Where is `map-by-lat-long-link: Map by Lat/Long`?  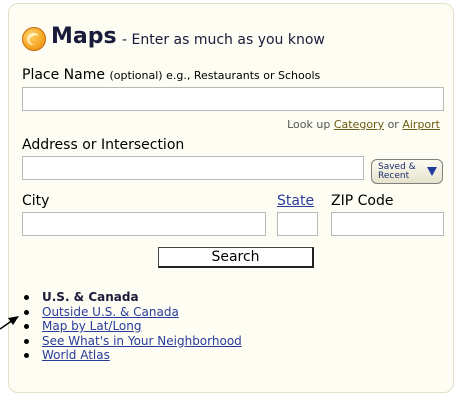
map-by-lat-long-link: Map by Lat/Long is located at coordinates (92, 326).